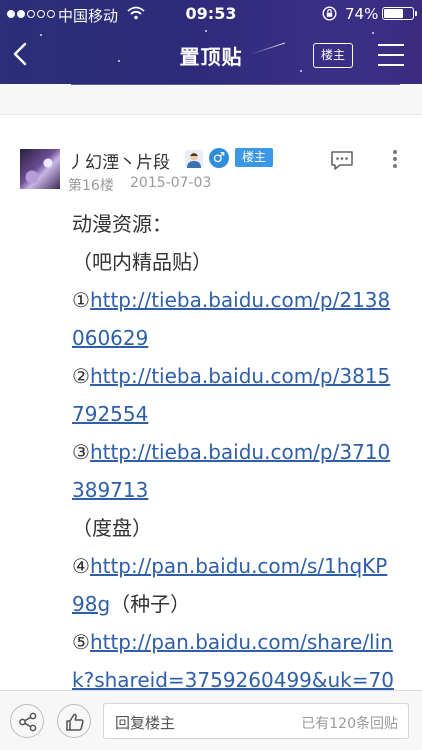 This screenshot has width=422, height=750. Describe the element at coordinates (171, 183) in the screenshot. I see `post-date: 2015-07-03` at that location.